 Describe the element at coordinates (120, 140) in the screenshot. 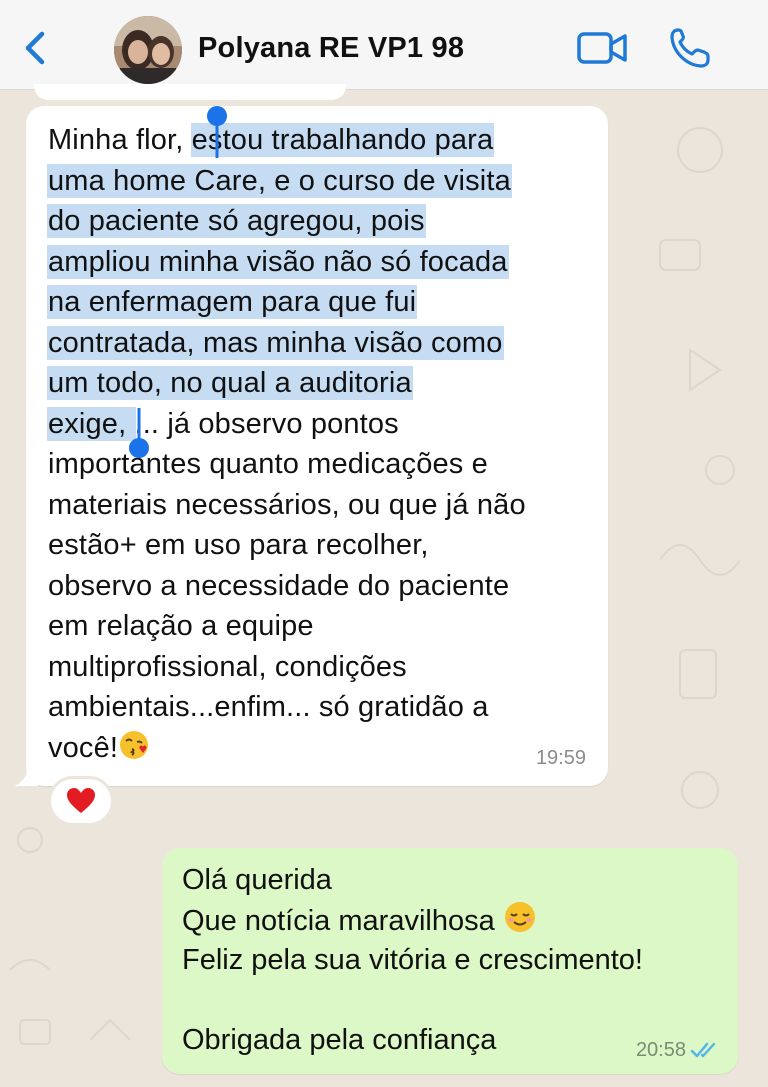

I see `line-text: Minha flor,` at that location.